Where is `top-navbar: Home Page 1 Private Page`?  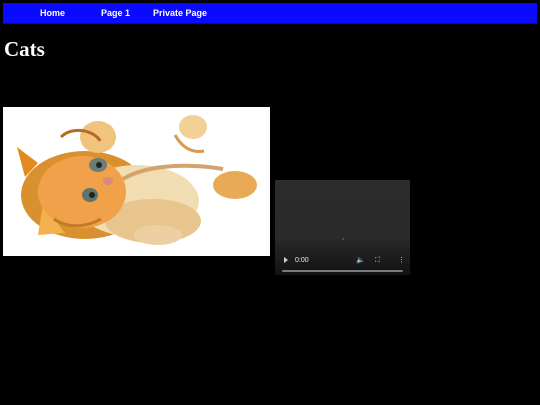 top-navbar: Home Page 1 Private Page is located at coordinates (270, 13).